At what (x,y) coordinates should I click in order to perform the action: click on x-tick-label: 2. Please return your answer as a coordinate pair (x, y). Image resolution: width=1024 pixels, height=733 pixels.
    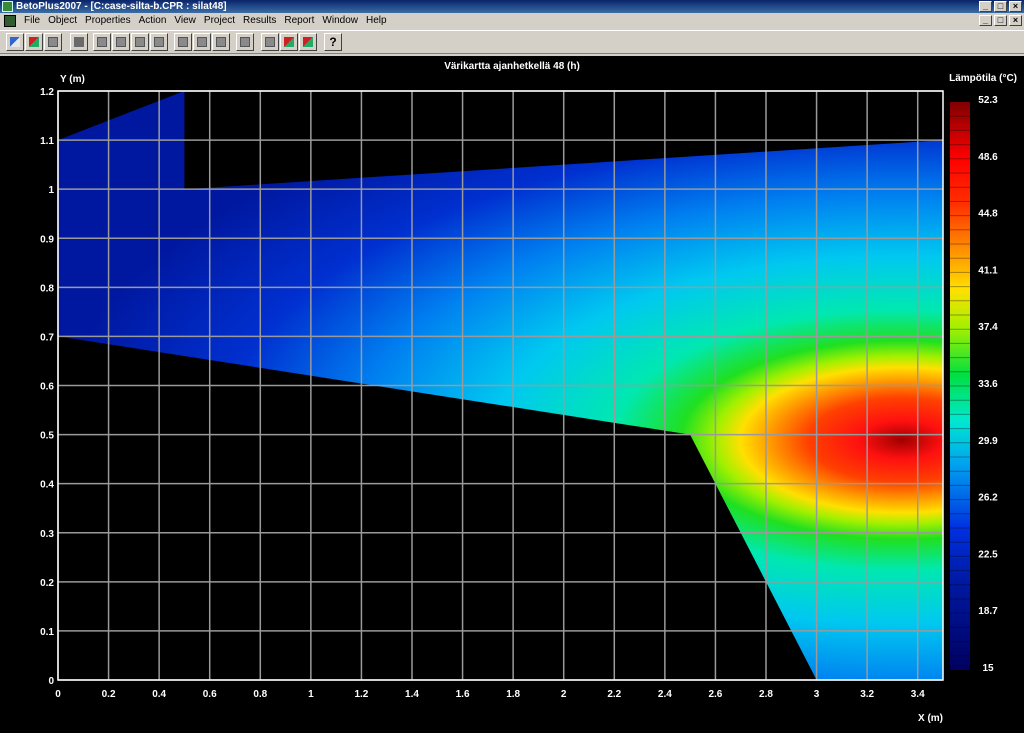
    Looking at the image, I should click on (564, 694).